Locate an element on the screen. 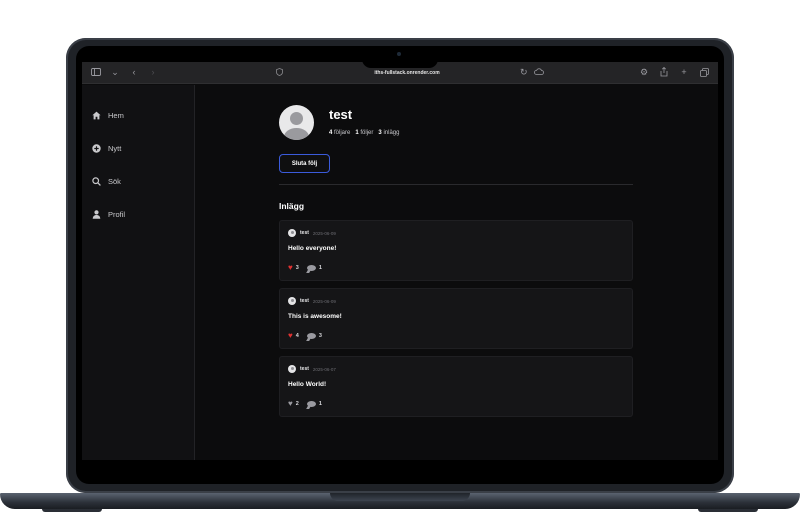 Image resolution: width=800 pixels, height=522 pixels. settings-icon: ⚙ is located at coordinates (644, 72).